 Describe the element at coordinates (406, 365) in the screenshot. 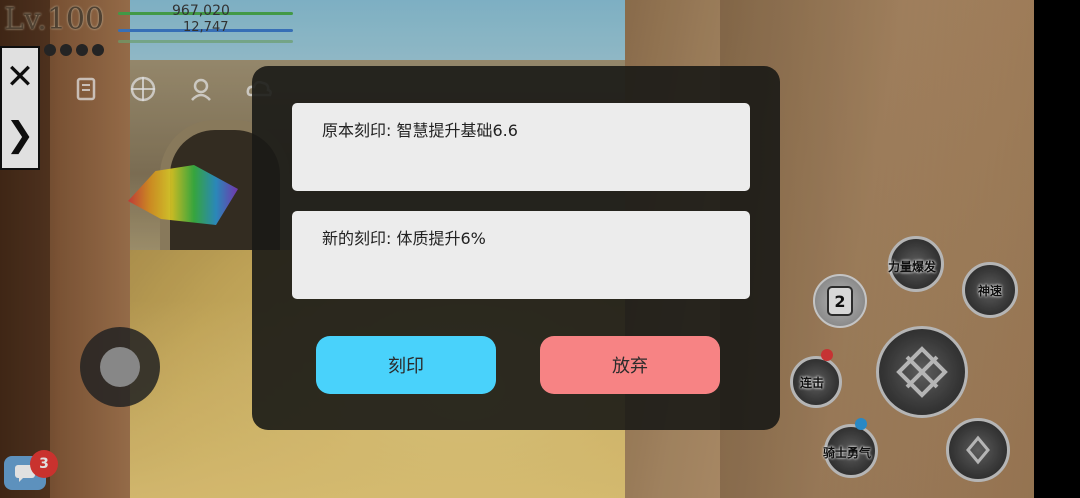

I see `engrave-button: 刻印` at that location.